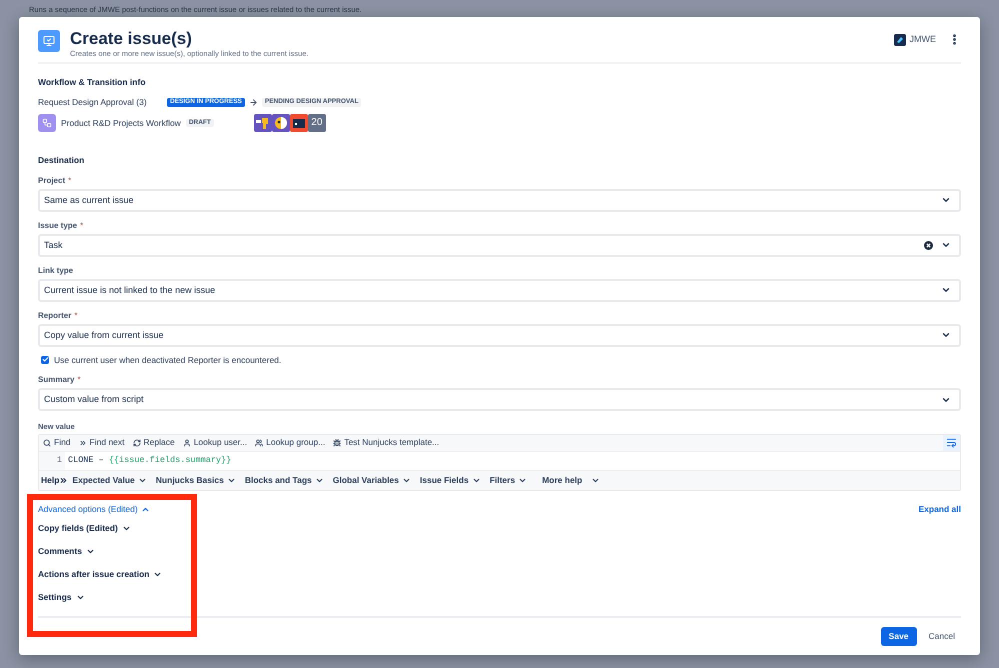 The image size is (999, 668). Describe the element at coordinates (898, 636) in the screenshot. I see `primary-button: Save` at that location.